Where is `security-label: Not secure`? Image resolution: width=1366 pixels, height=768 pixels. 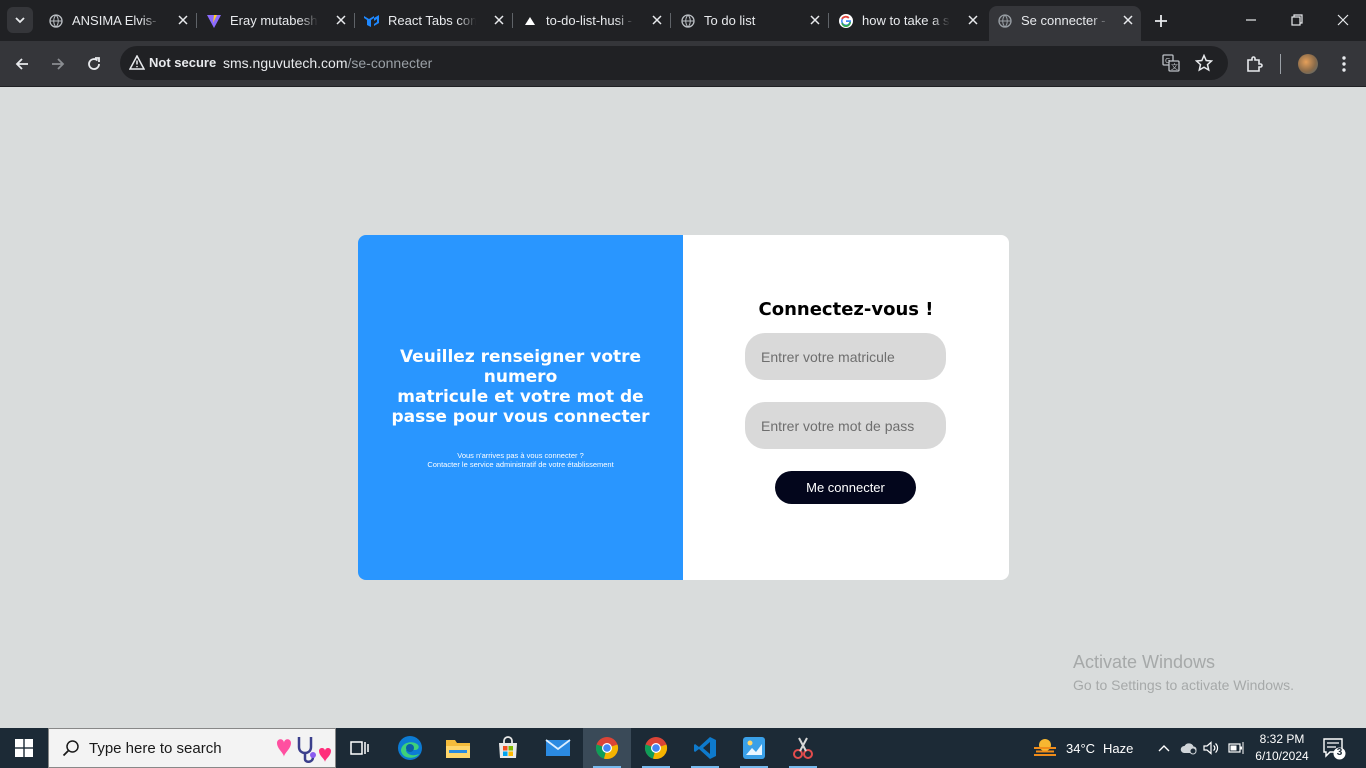 security-label: Not secure is located at coordinates (183, 62).